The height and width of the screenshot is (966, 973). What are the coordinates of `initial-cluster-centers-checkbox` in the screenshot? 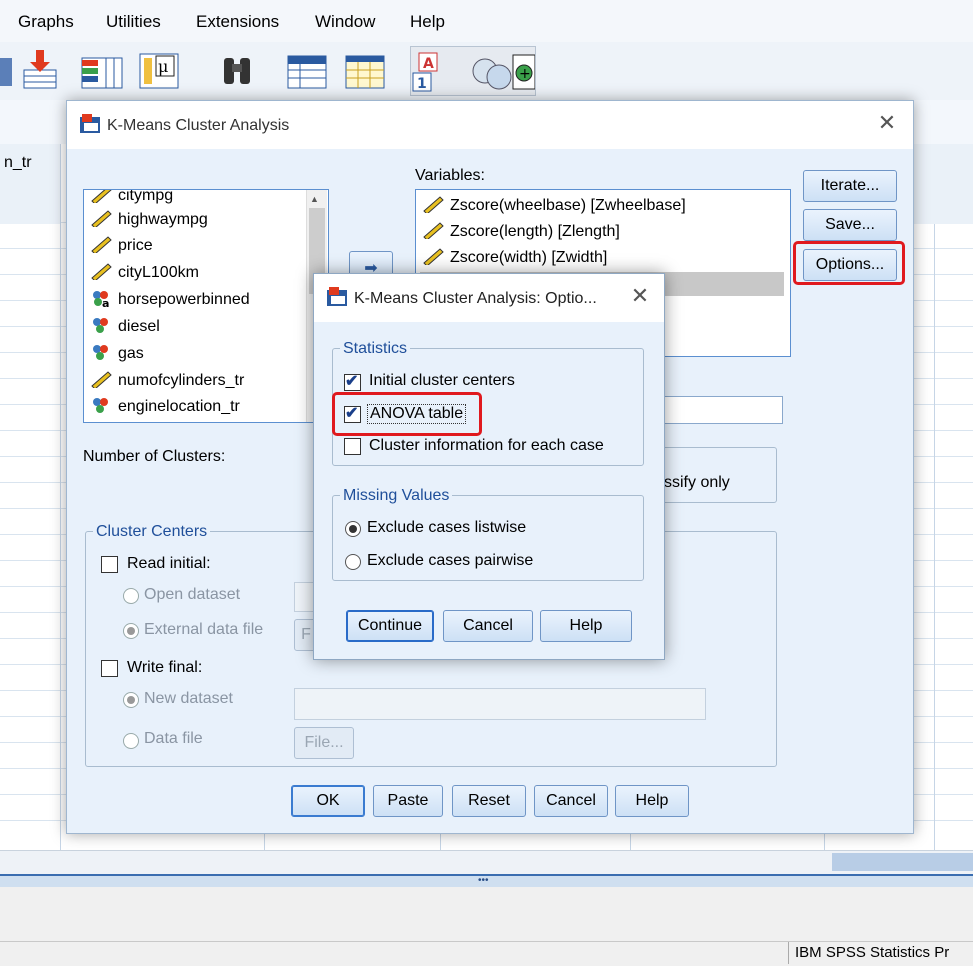 It's located at (352, 381).